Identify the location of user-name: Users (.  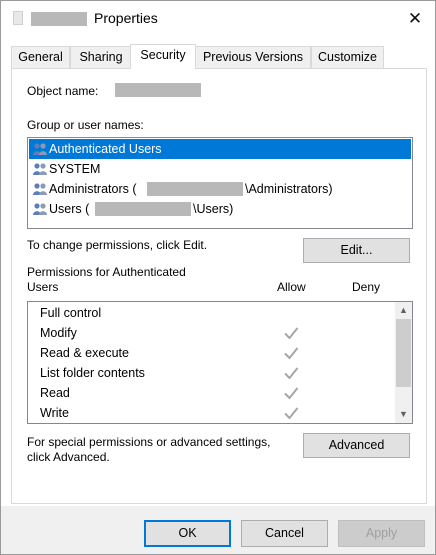
(69, 209).